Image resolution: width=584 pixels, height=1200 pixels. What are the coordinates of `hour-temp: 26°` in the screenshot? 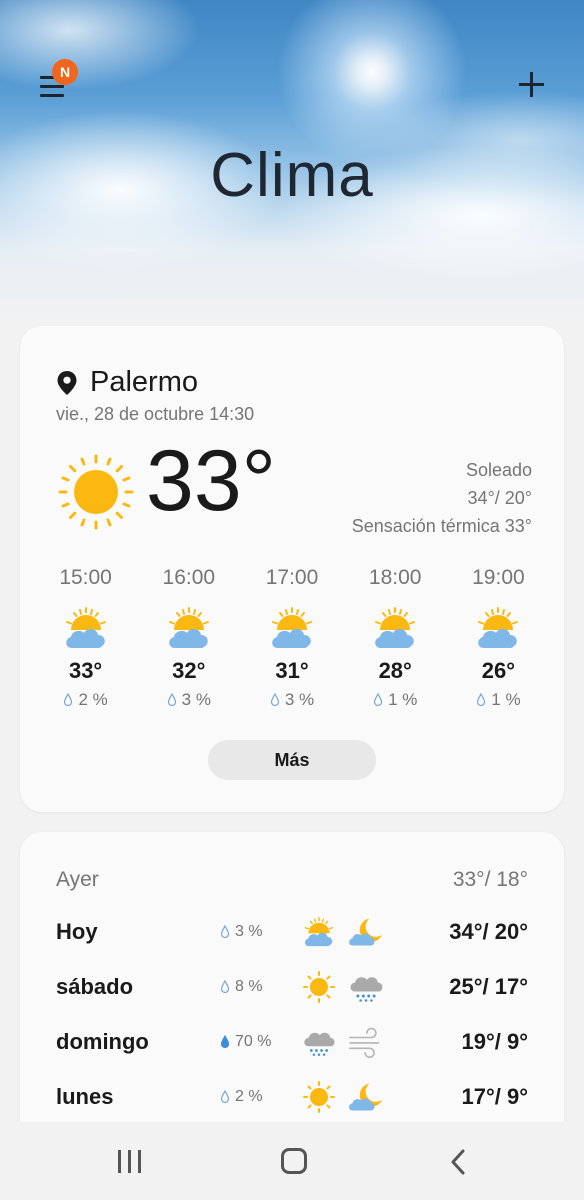 It's located at (498, 670).